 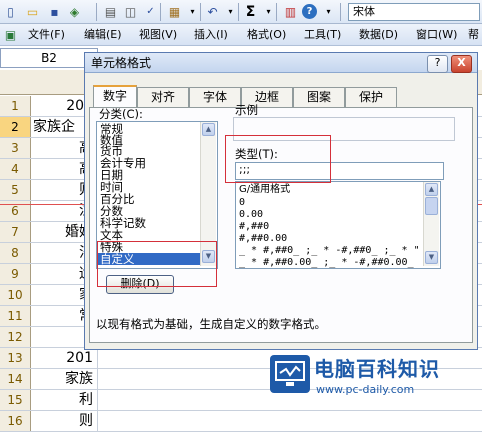 What do you see at coordinates (15, 337) in the screenshot?
I see `row-header: 12` at bounding box center [15, 337].